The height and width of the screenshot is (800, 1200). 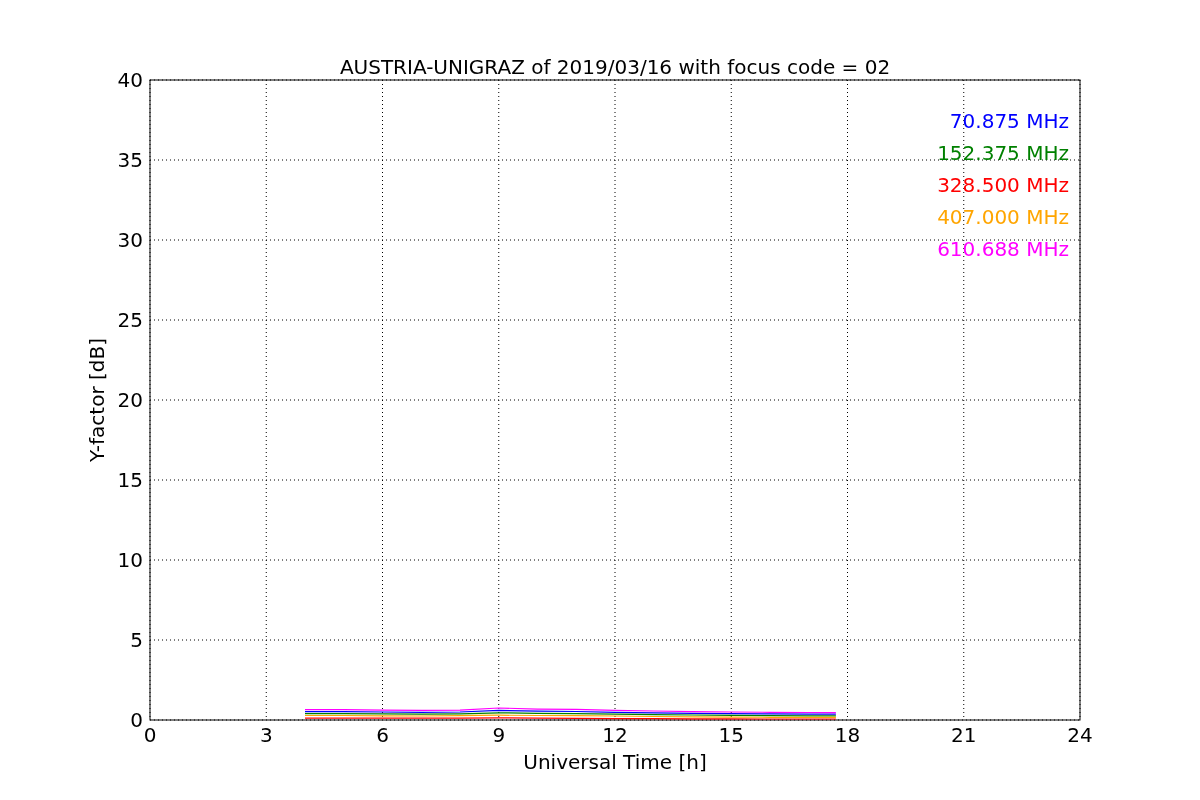 What do you see at coordinates (1003, 249) in the screenshot?
I see `legend-label: 610.688 MHz` at bounding box center [1003, 249].